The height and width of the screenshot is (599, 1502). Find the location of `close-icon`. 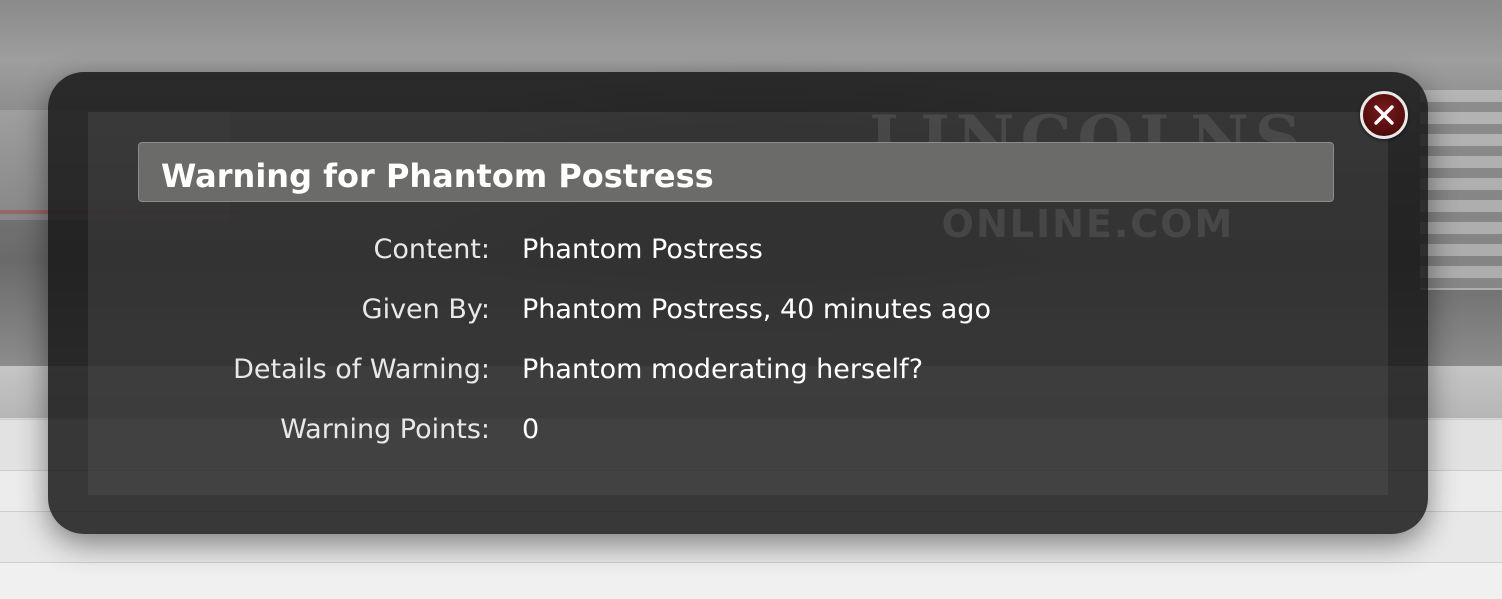

close-icon is located at coordinates (1384, 115).